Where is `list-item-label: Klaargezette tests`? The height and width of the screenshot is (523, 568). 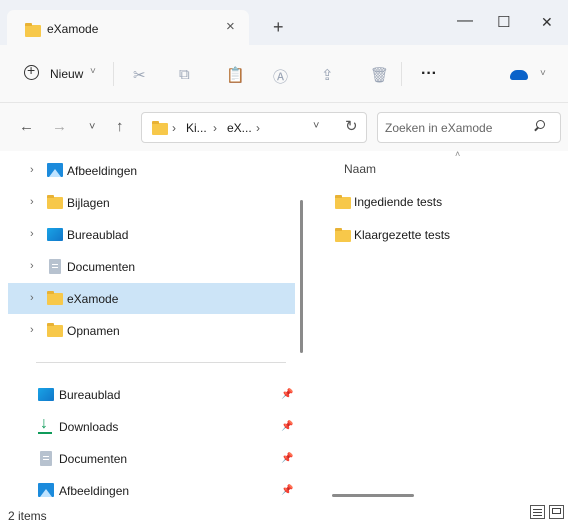
list-item-label: Klaargezette tests is located at coordinates (402, 235).